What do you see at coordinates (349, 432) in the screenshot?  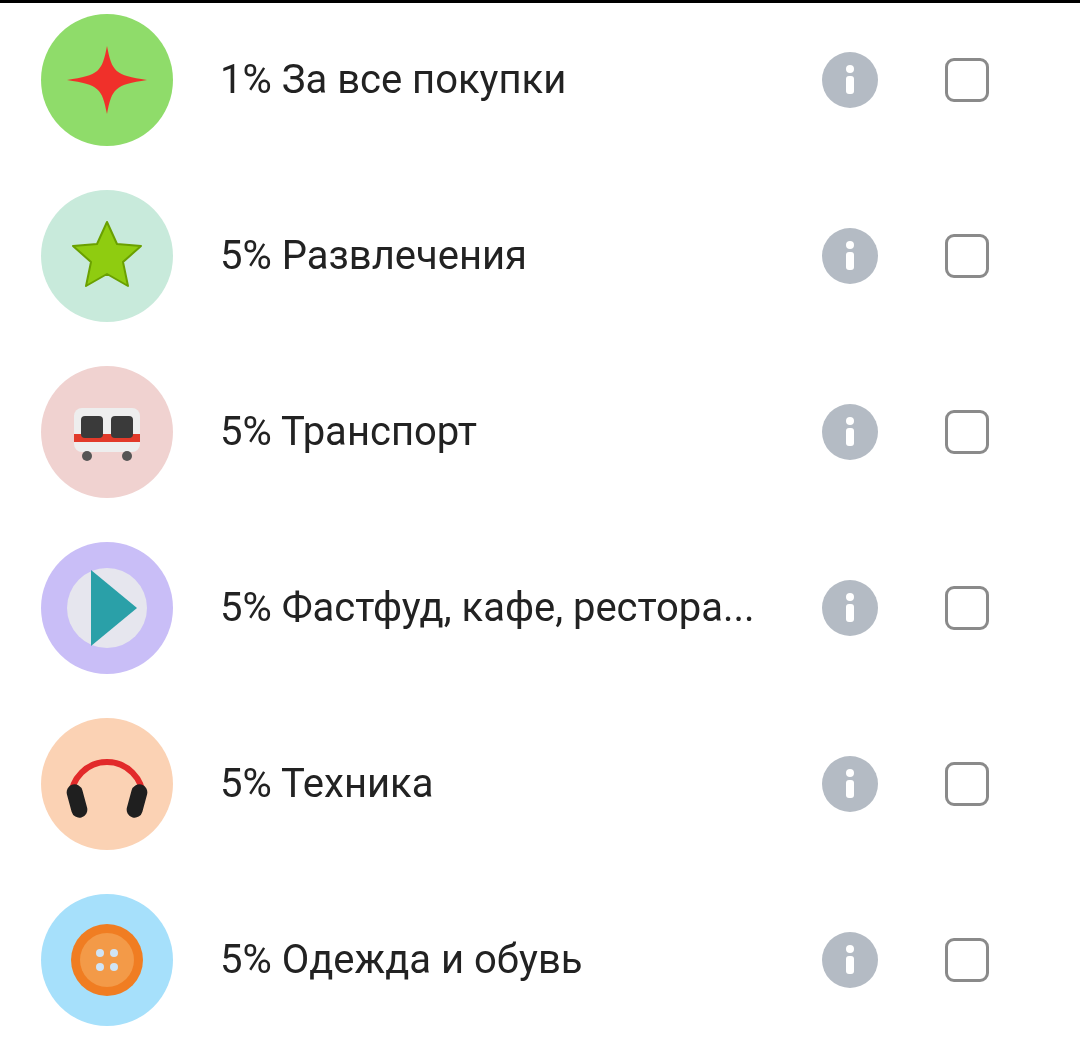 I see `category-label: 5% Транспорт` at bounding box center [349, 432].